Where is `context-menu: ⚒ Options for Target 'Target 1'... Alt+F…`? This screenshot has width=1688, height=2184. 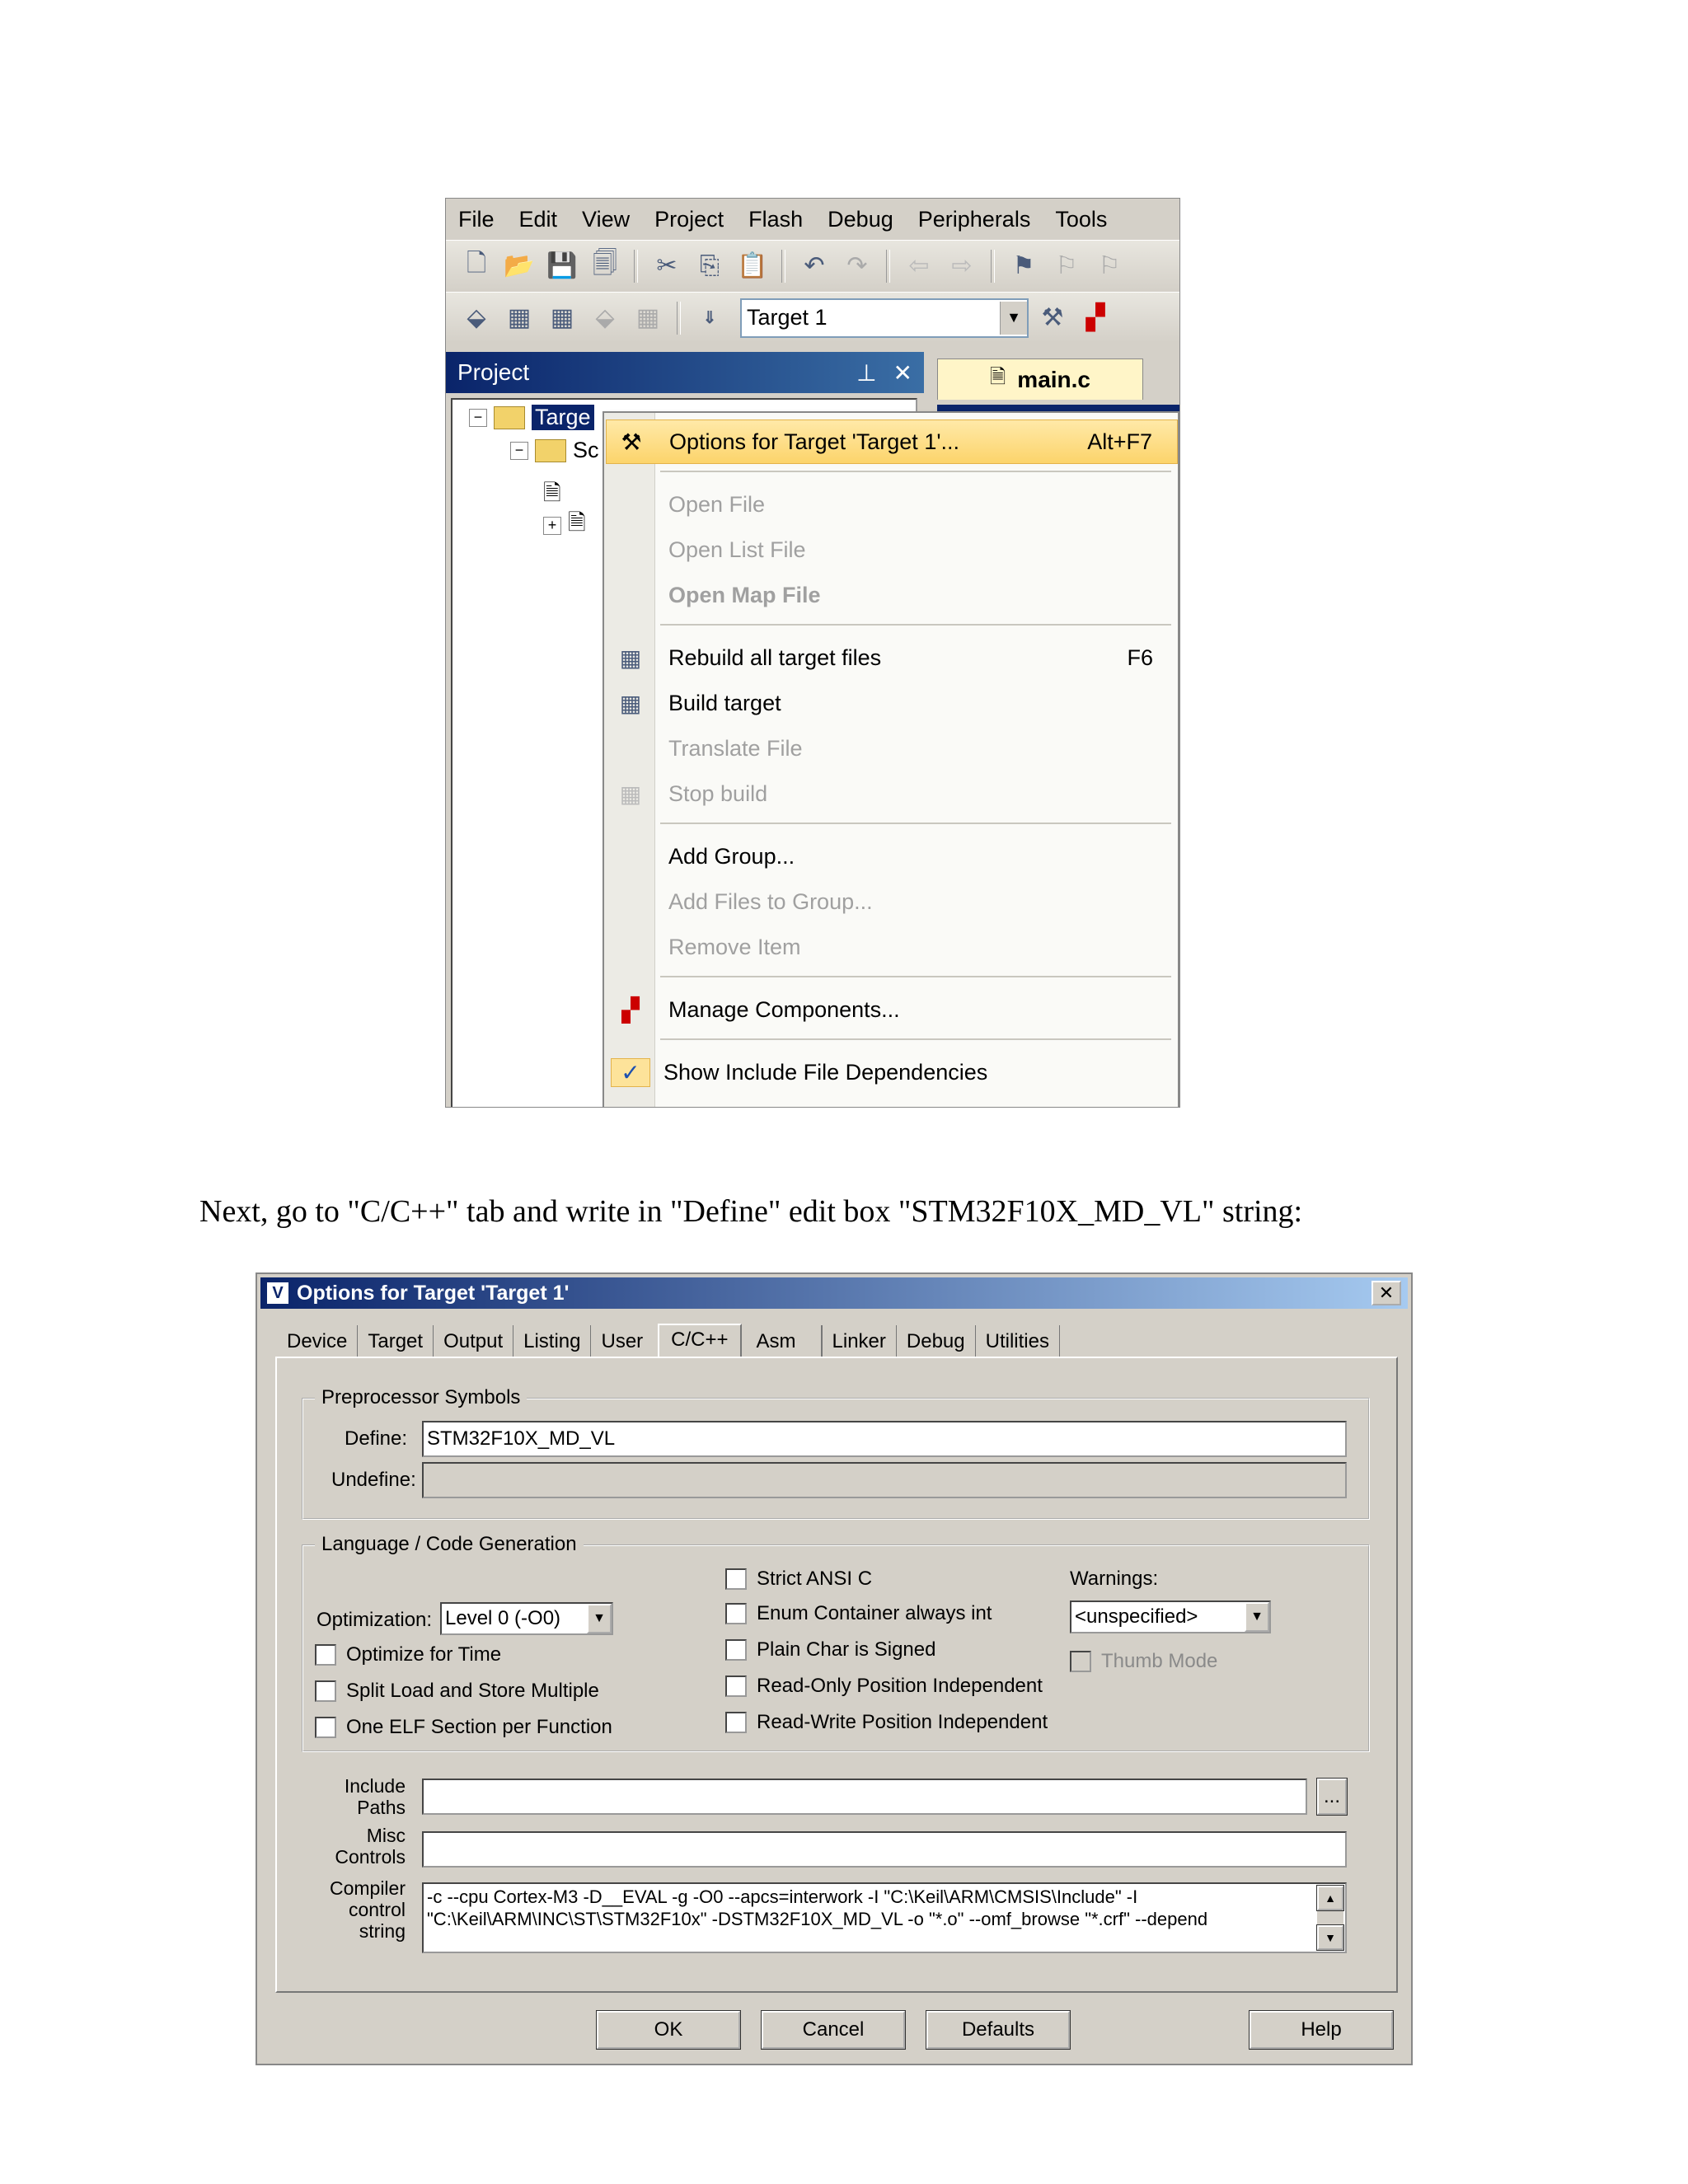 context-menu: ⚒ Options for Target 'Target 1'... Alt+F… is located at coordinates (891, 759).